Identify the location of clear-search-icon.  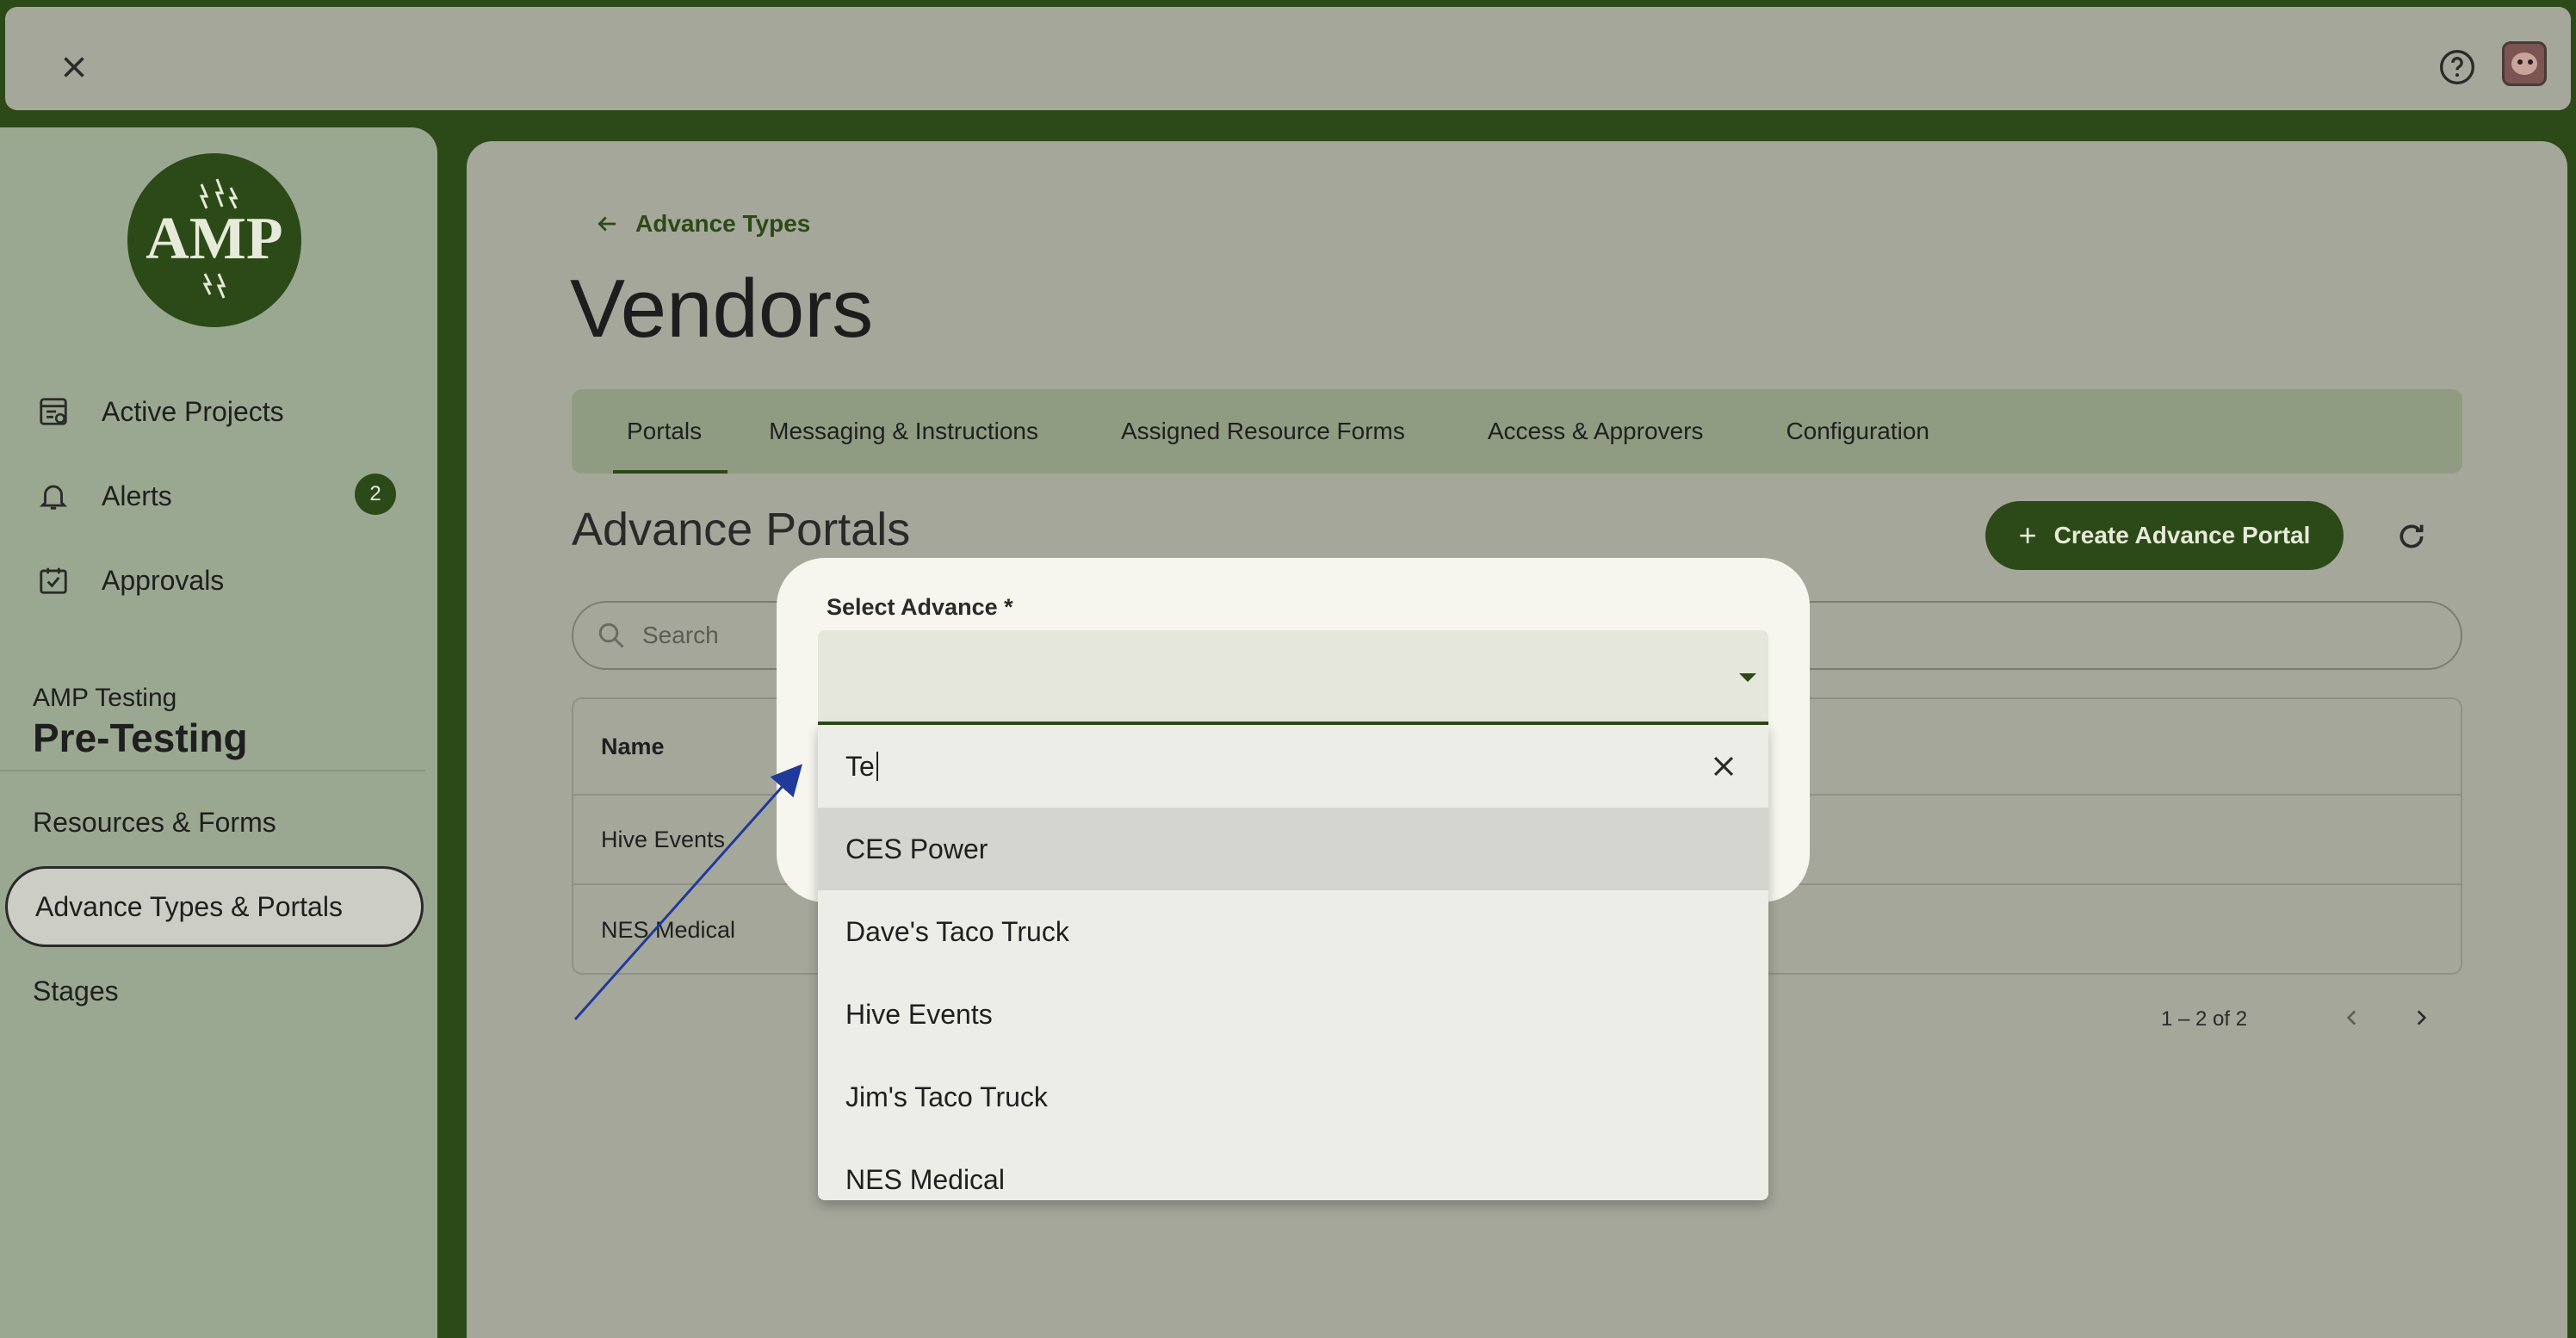
(1724, 766).